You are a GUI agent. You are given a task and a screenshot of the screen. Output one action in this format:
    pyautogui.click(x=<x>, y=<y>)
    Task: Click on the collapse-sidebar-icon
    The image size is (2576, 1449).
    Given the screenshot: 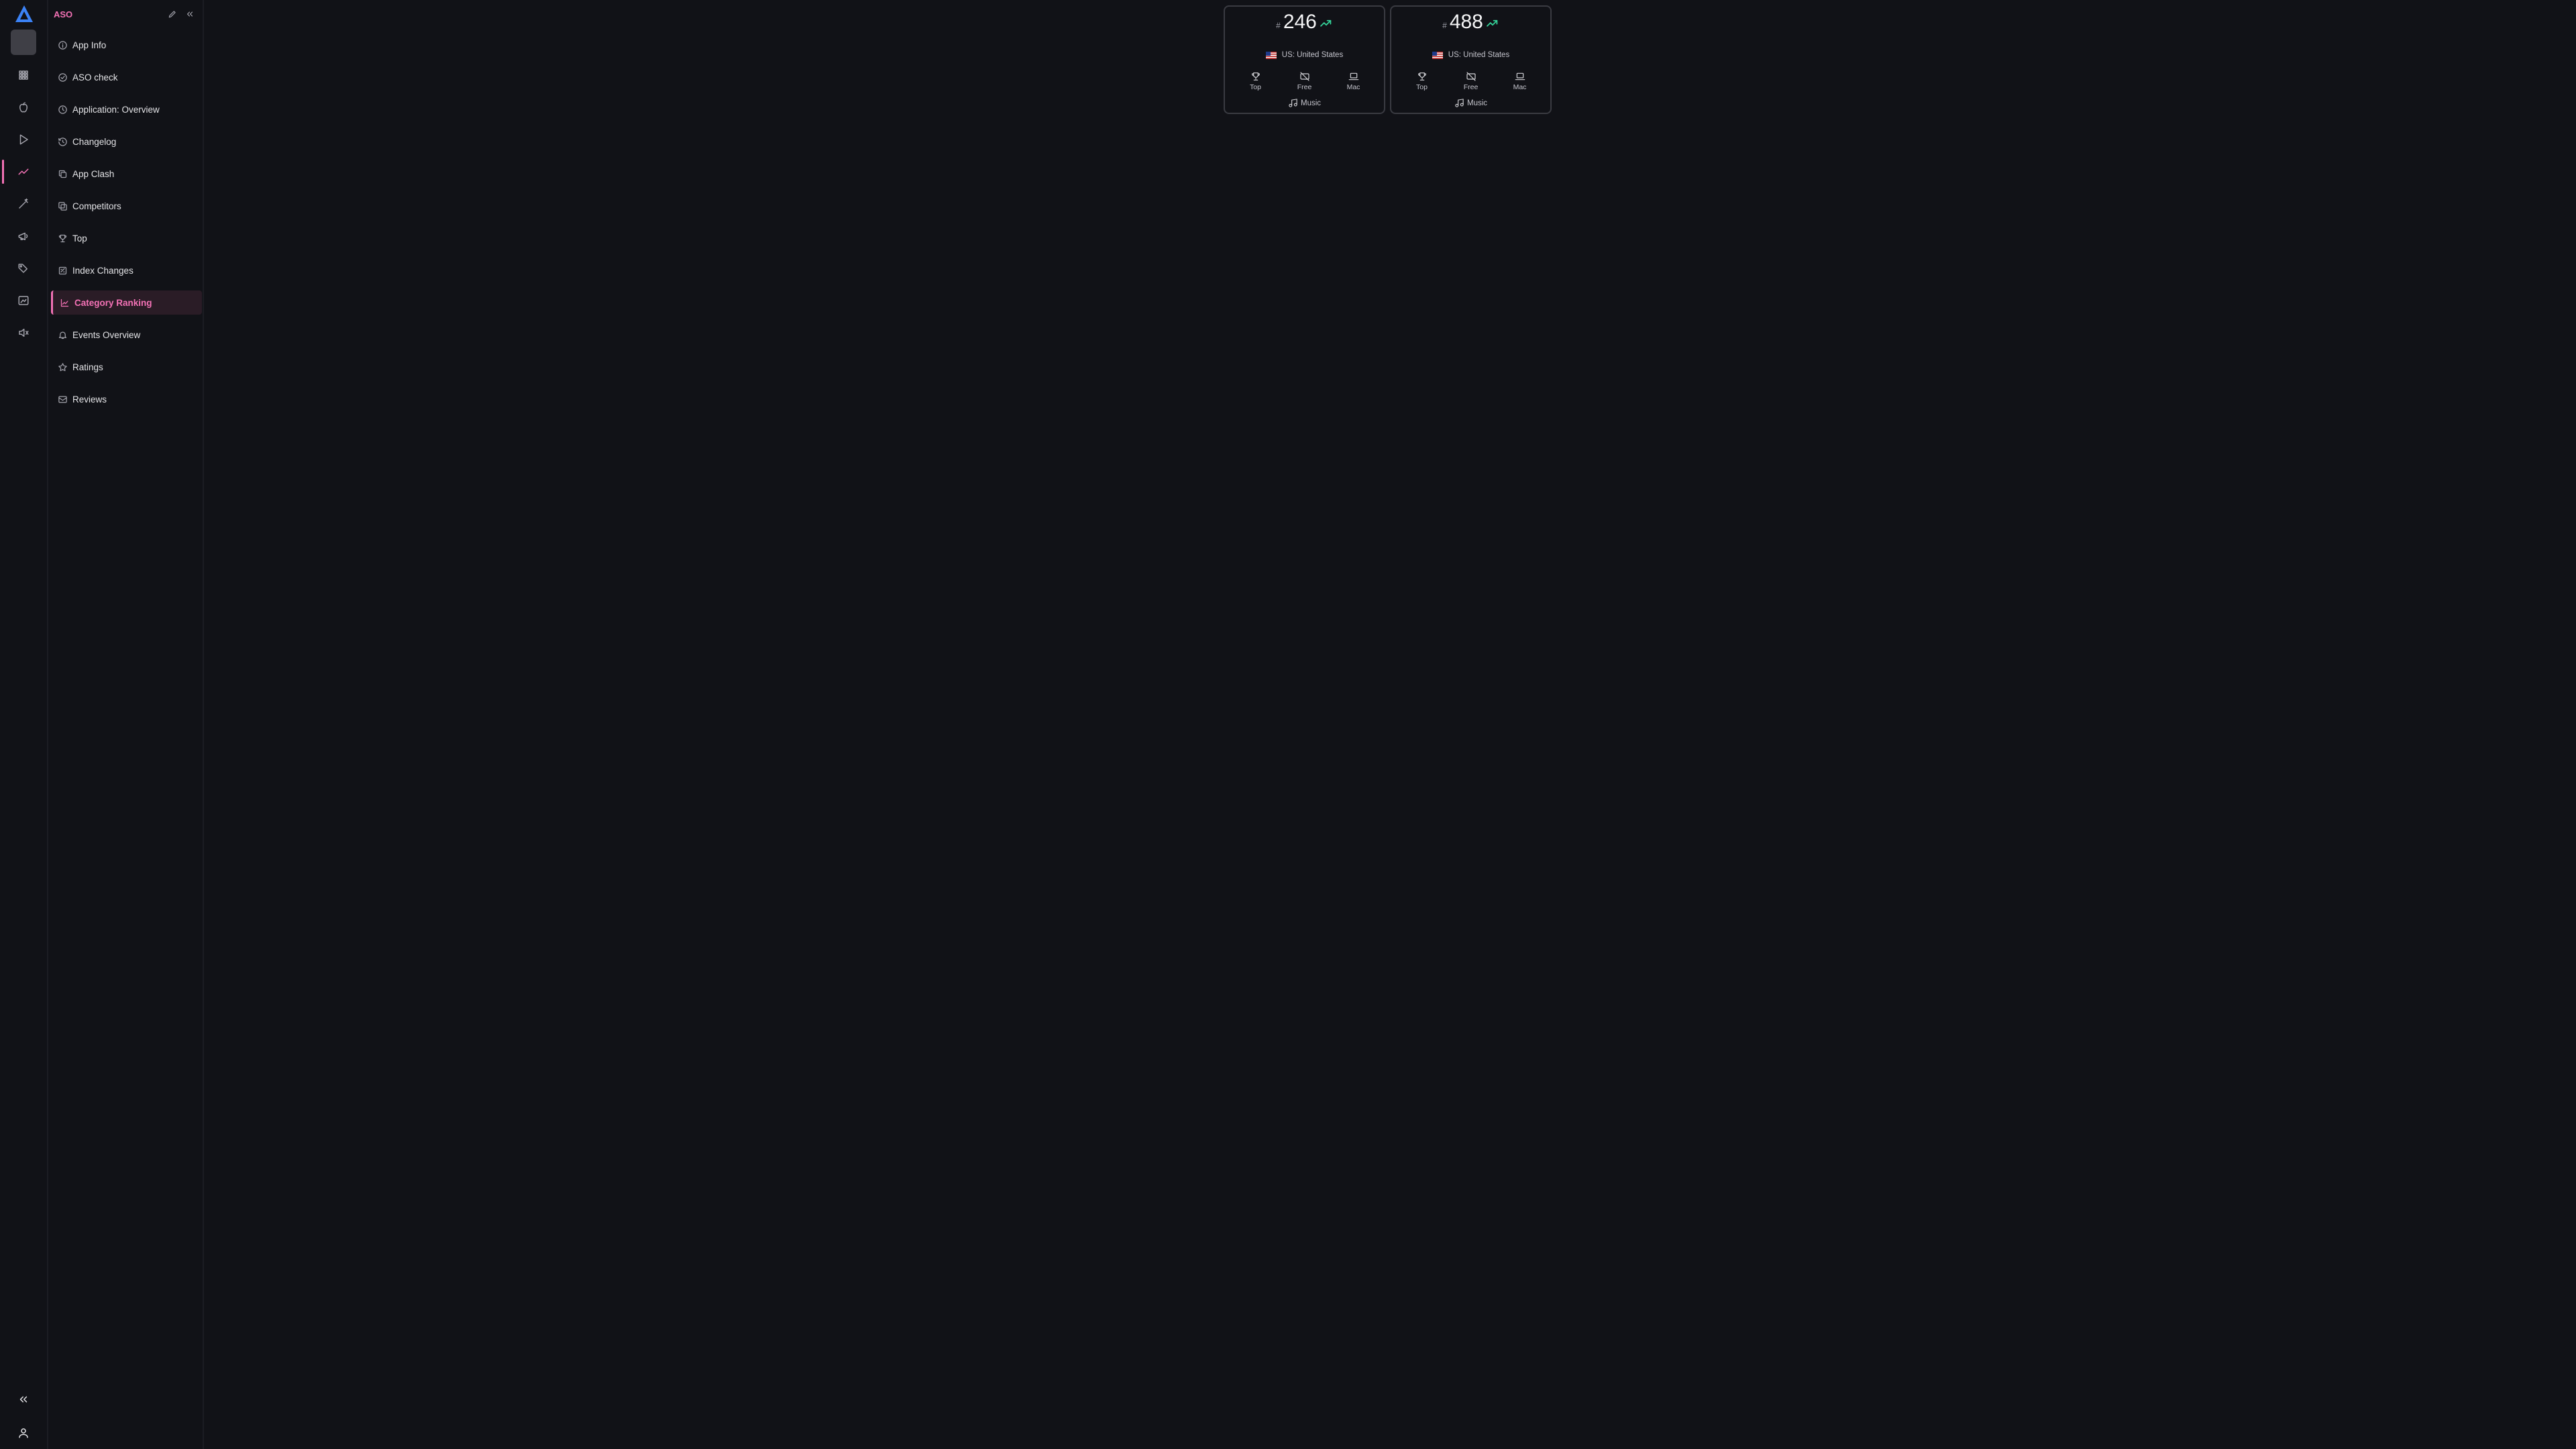 What is the action you would take?
    pyautogui.click(x=190, y=14)
    